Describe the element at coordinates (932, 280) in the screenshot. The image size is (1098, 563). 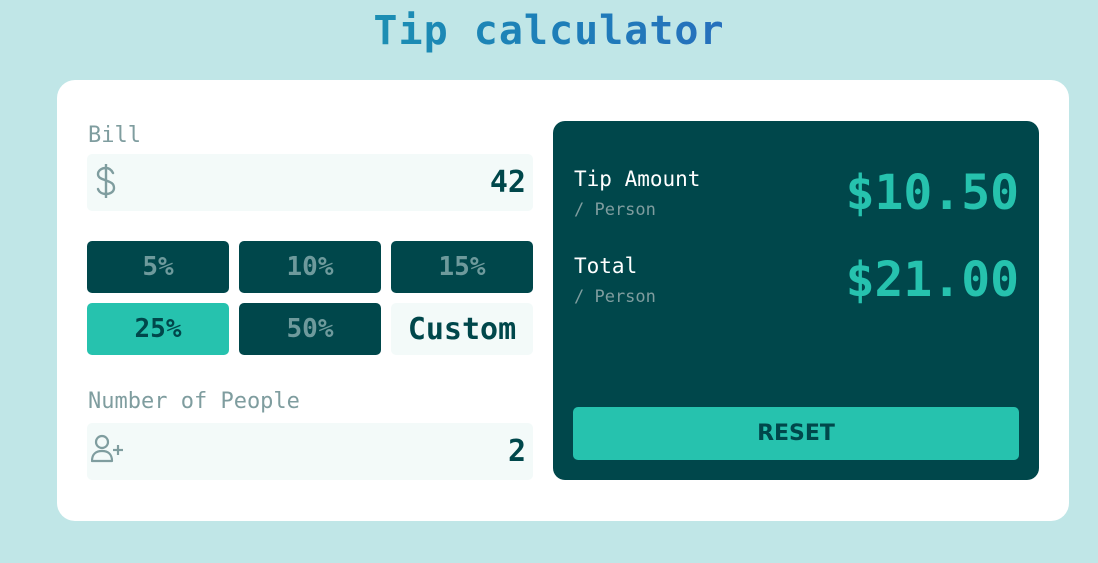
I see `total-value: $21.00` at that location.